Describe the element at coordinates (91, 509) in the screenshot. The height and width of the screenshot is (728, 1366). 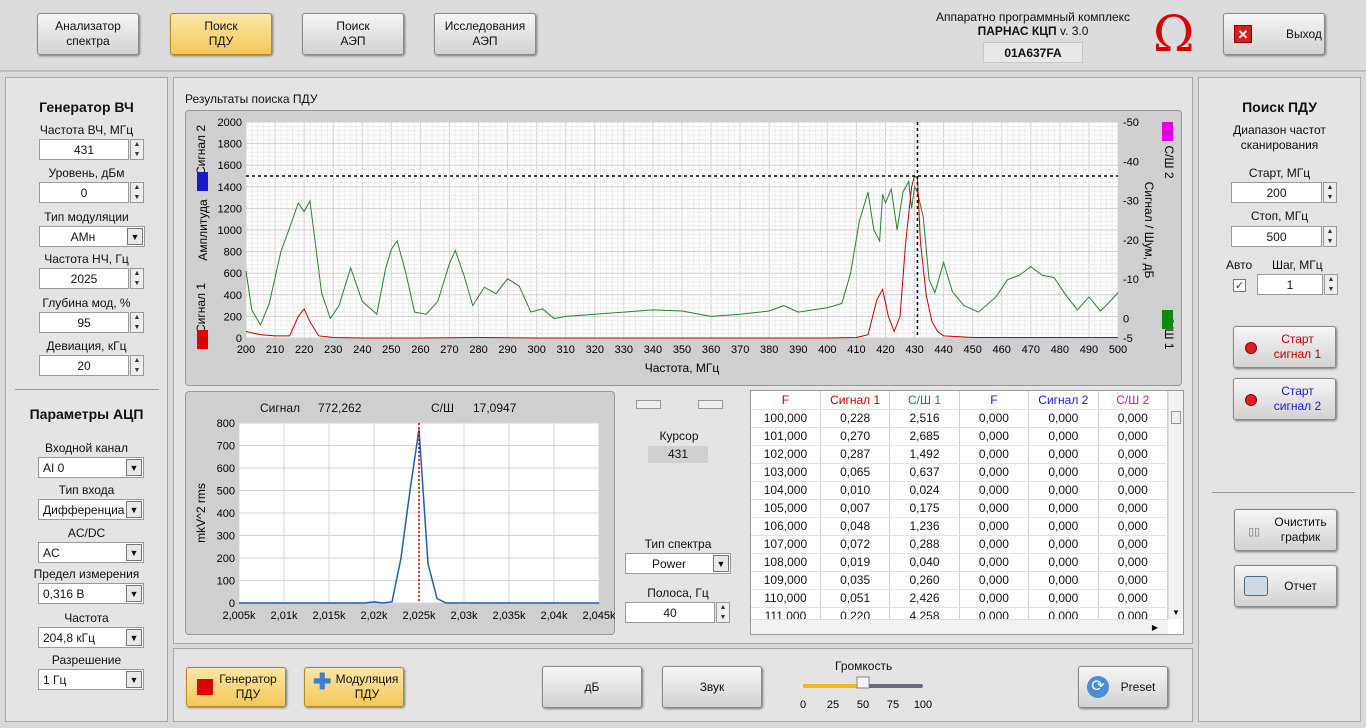
I see `input-type-select: Дифференциа ▼` at that location.